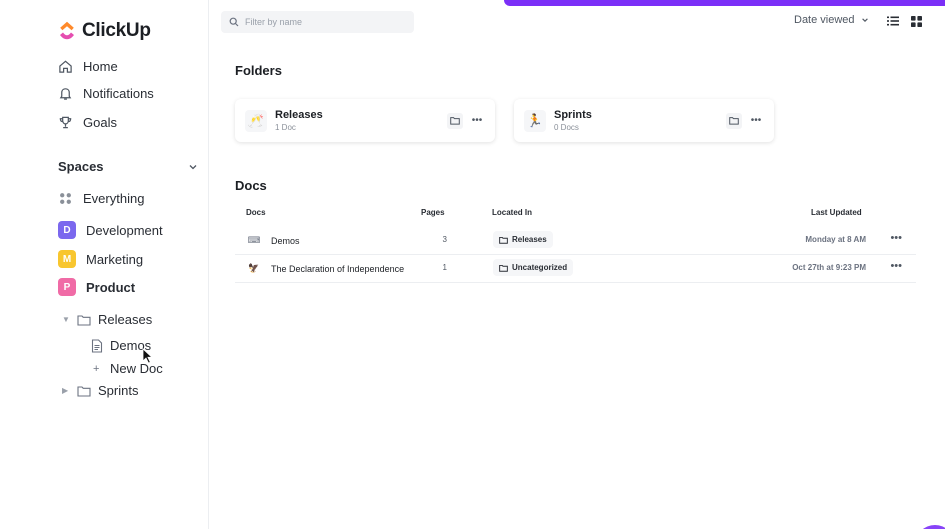  Describe the element at coordinates (299, 115) in the screenshot. I see `folder-card-releases-name: Releases` at that location.